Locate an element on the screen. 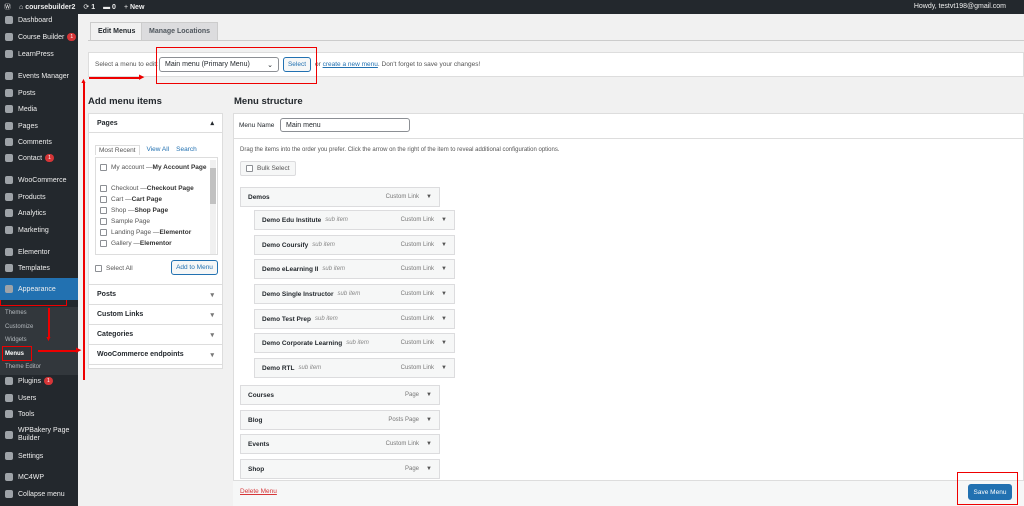  tab-view-all: View All is located at coordinates (158, 150).